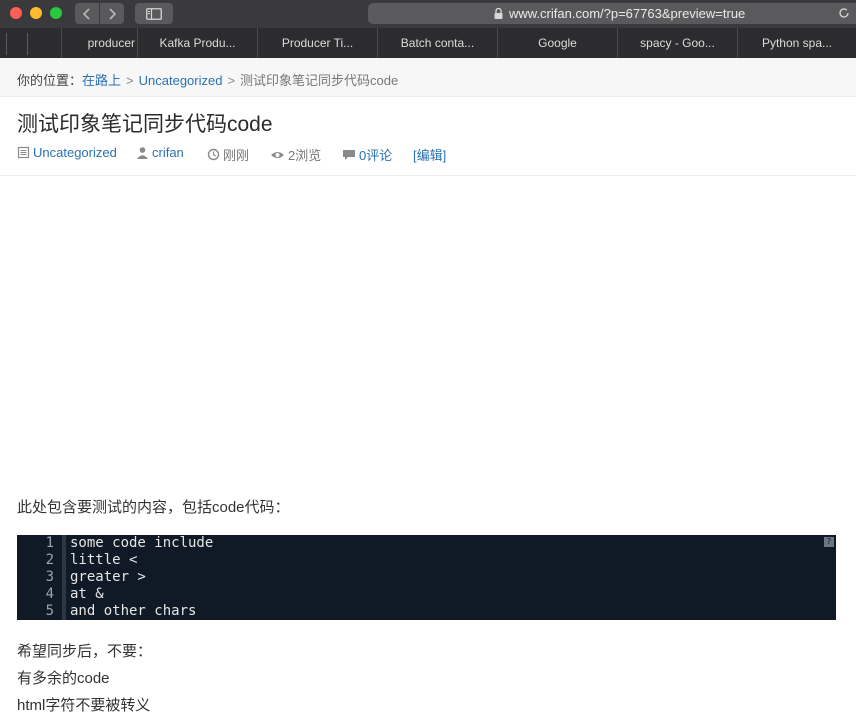 This screenshot has width=856, height=716. What do you see at coordinates (63, 678) in the screenshot?
I see `after-paragraph: 有多余的code` at bounding box center [63, 678].